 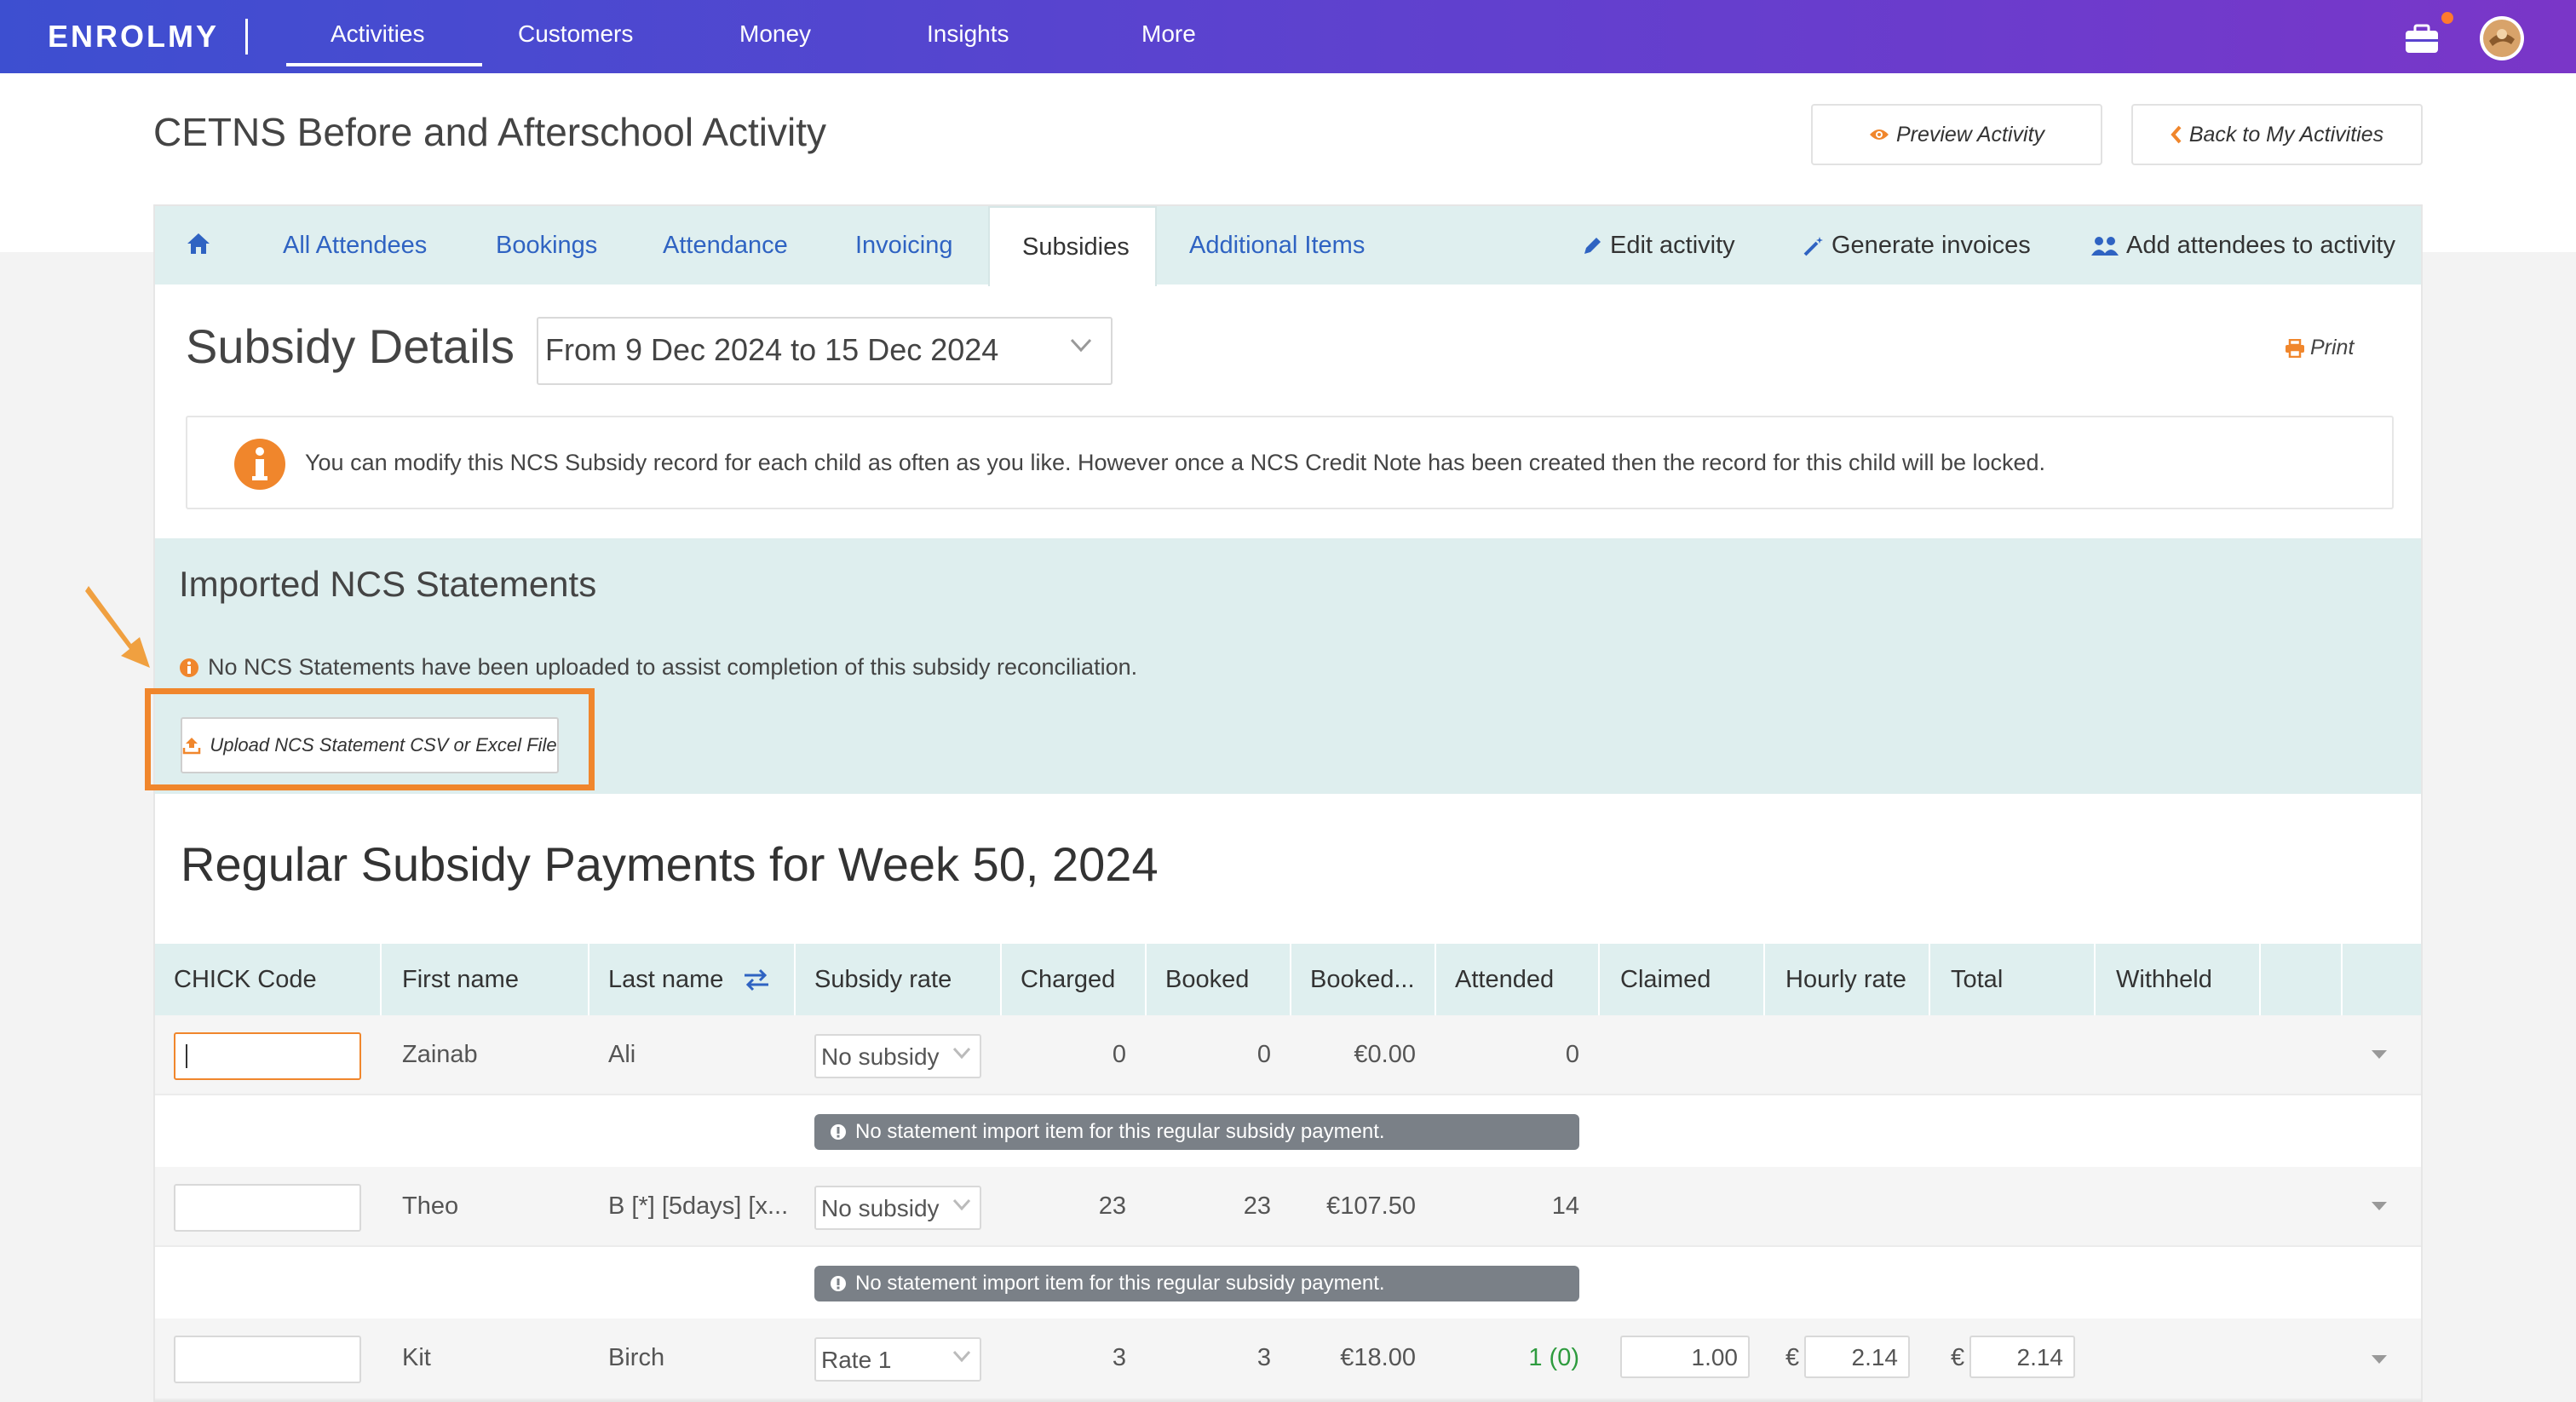 I want to click on nav-money: Money, so click(x=775, y=34).